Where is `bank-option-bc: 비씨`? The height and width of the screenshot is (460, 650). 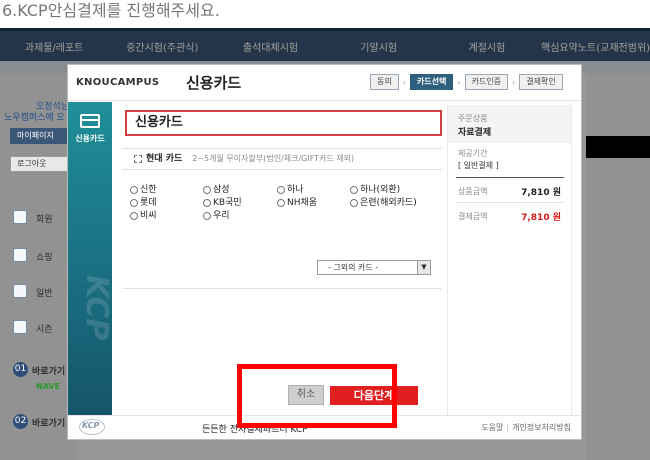 bank-option-bc: 비씨 is located at coordinates (143, 214).